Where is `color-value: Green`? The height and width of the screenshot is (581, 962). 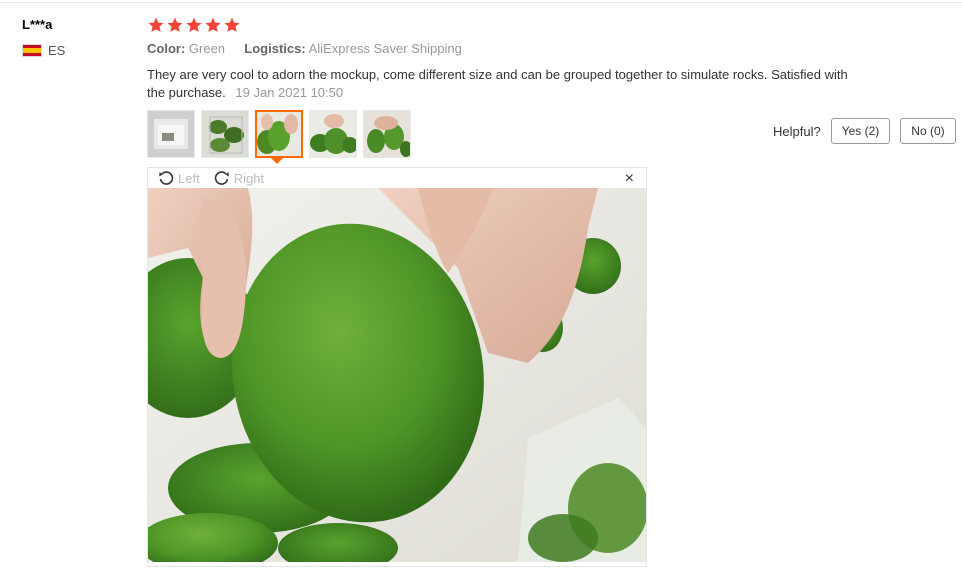
color-value: Green is located at coordinates (207, 48).